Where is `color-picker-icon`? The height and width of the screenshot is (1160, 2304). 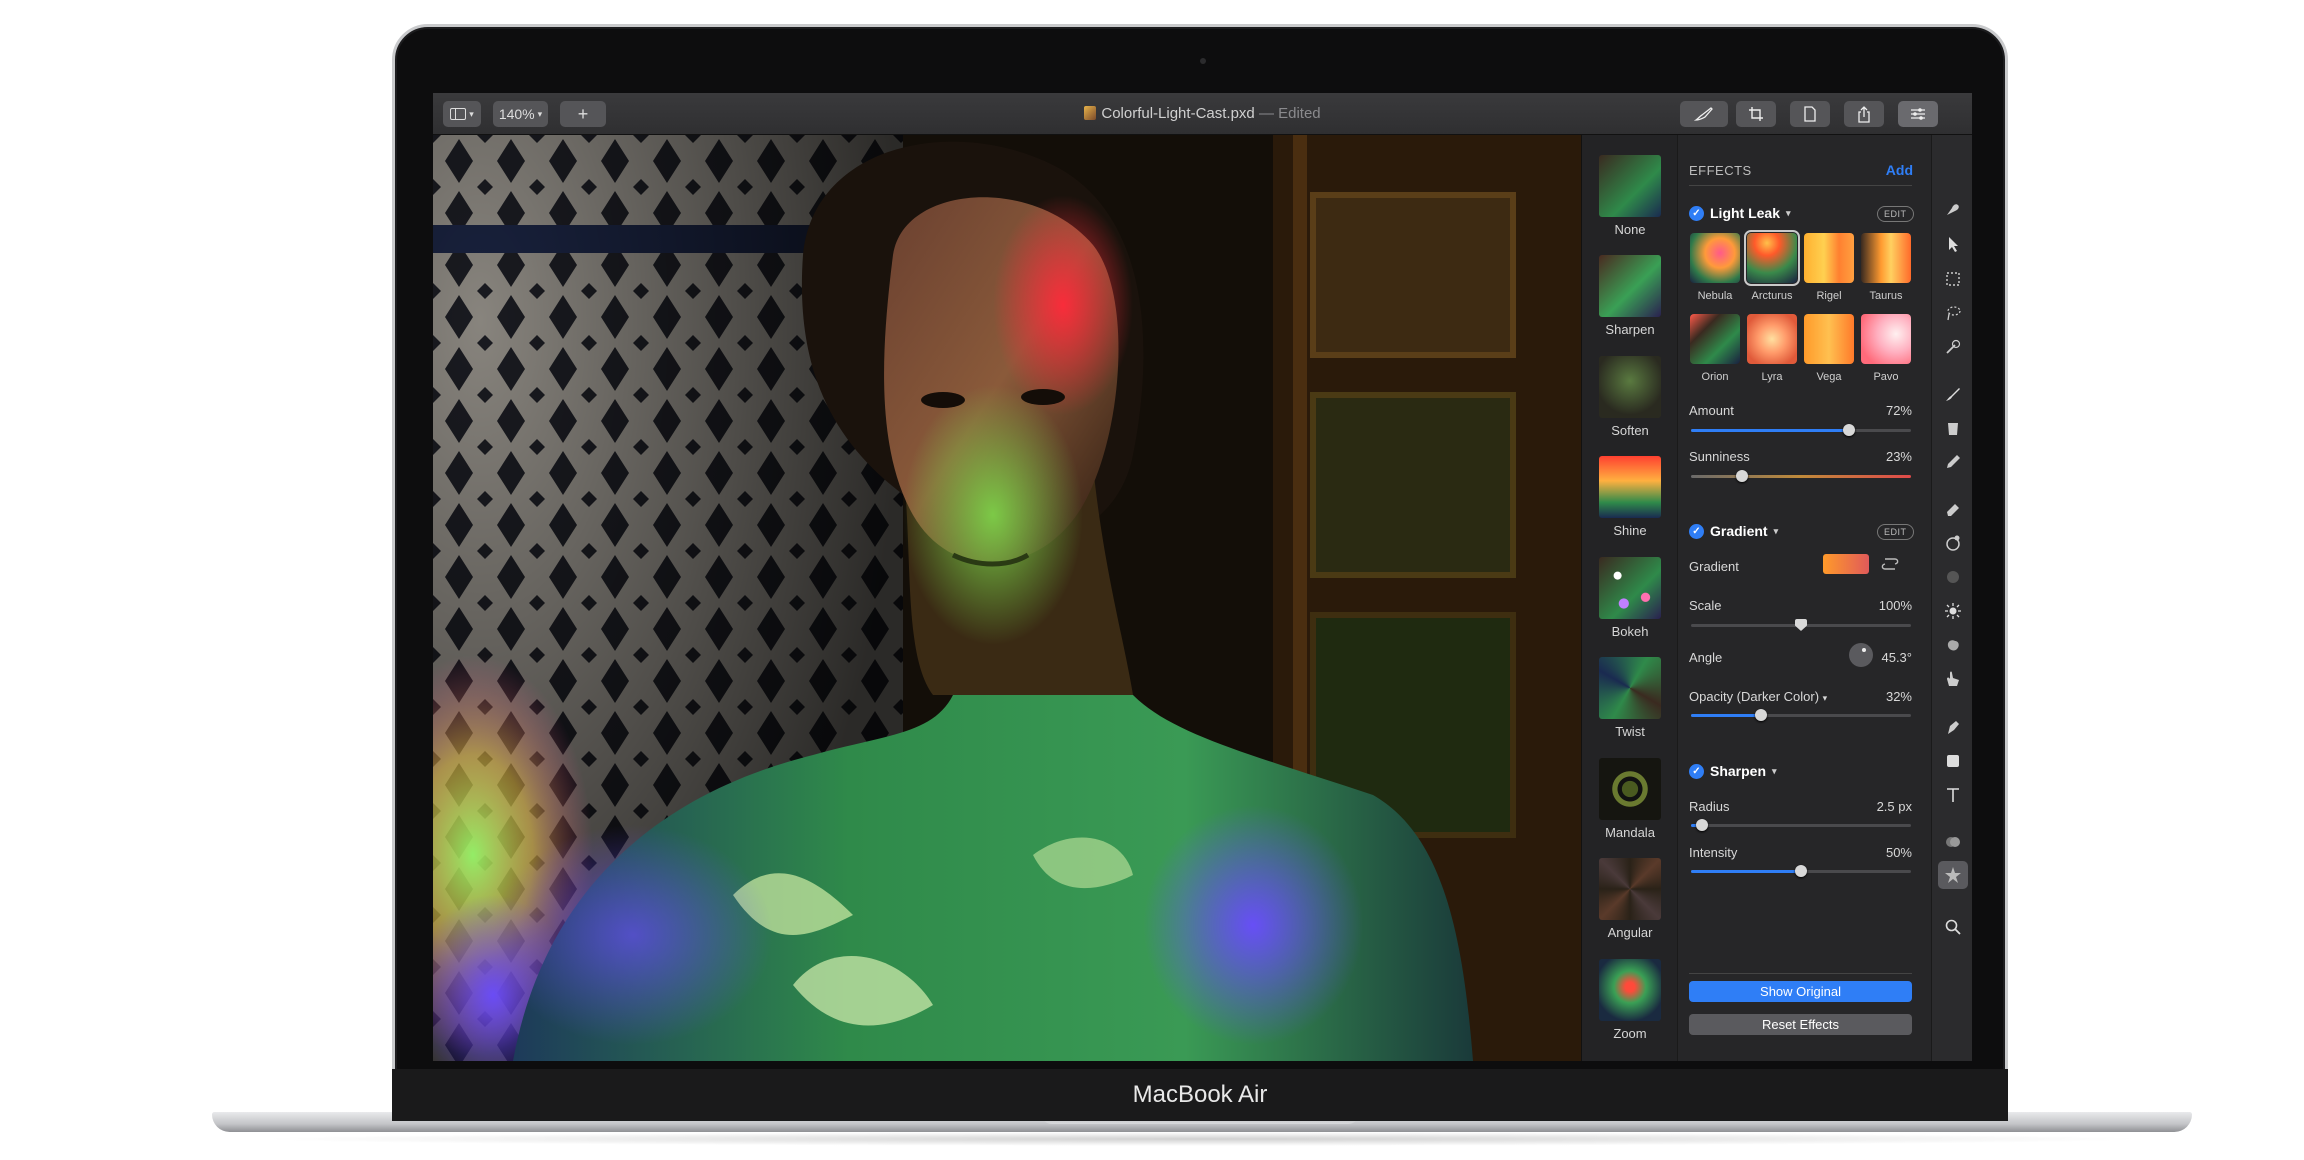 color-picker-icon is located at coordinates (1953, 842).